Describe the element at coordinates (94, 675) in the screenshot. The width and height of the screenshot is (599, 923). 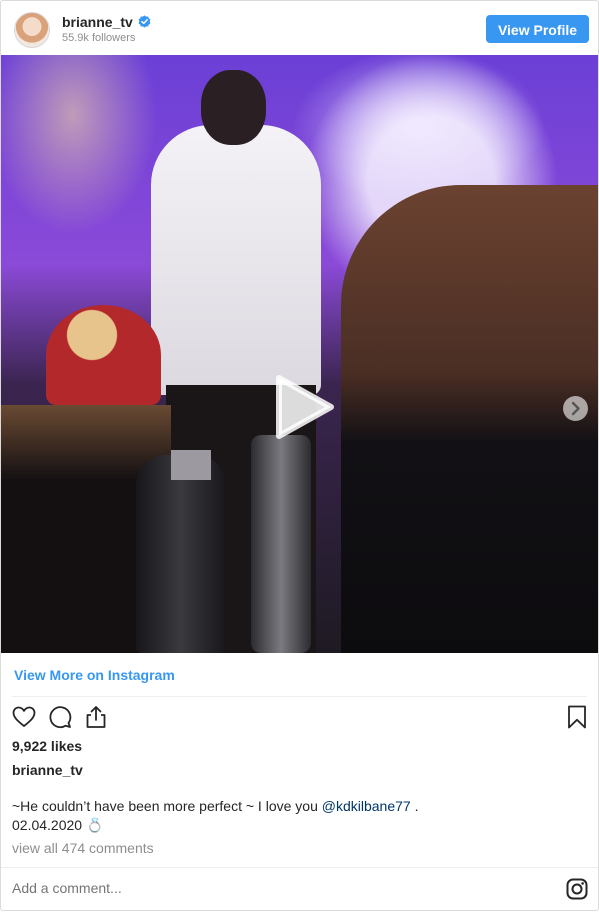
I see `view-more-link: View More on Instagram` at that location.